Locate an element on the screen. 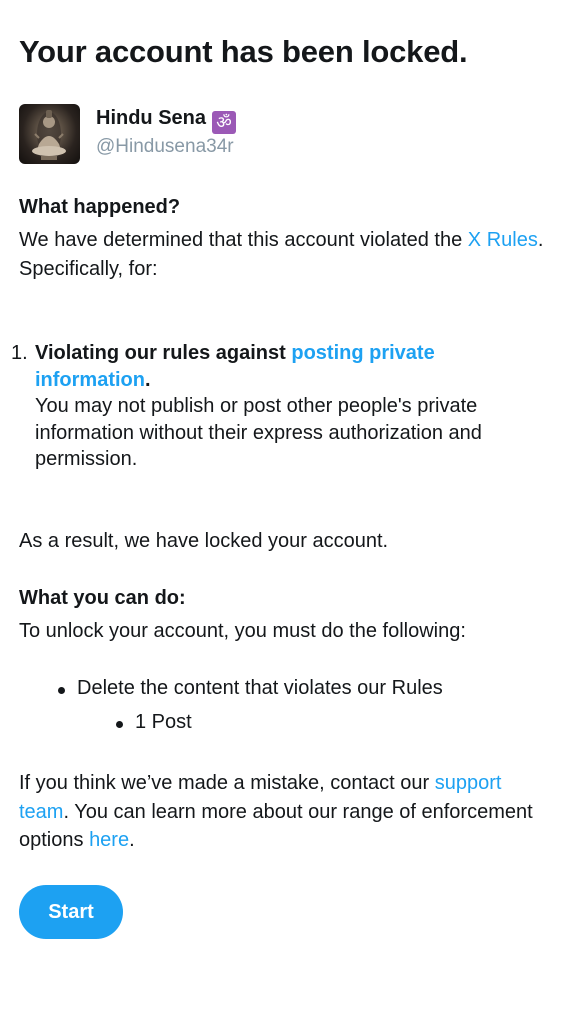 Image resolution: width=576 pixels, height=1026 pixels. x-rules-link: X Rules is located at coordinates (503, 240).